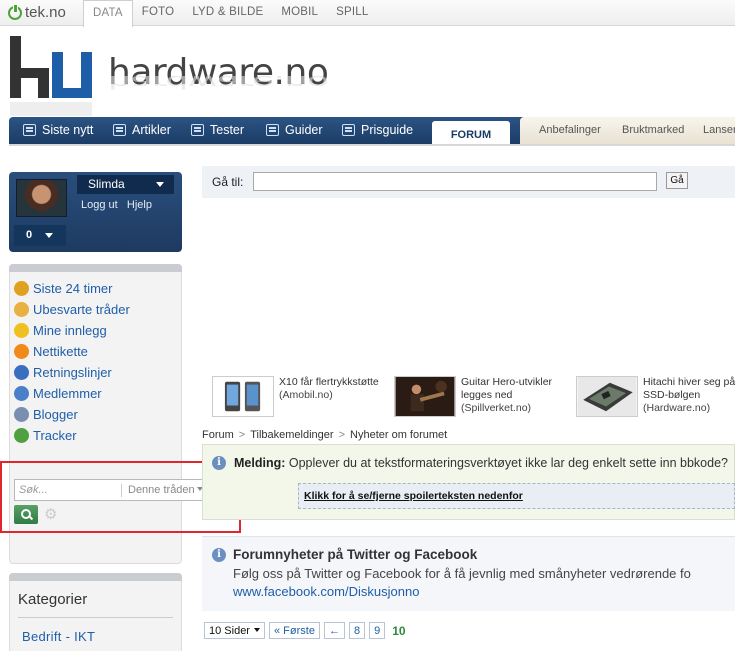 This screenshot has height=651, width=735. What do you see at coordinates (197, 130) in the screenshot?
I see `test-icon` at bounding box center [197, 130].